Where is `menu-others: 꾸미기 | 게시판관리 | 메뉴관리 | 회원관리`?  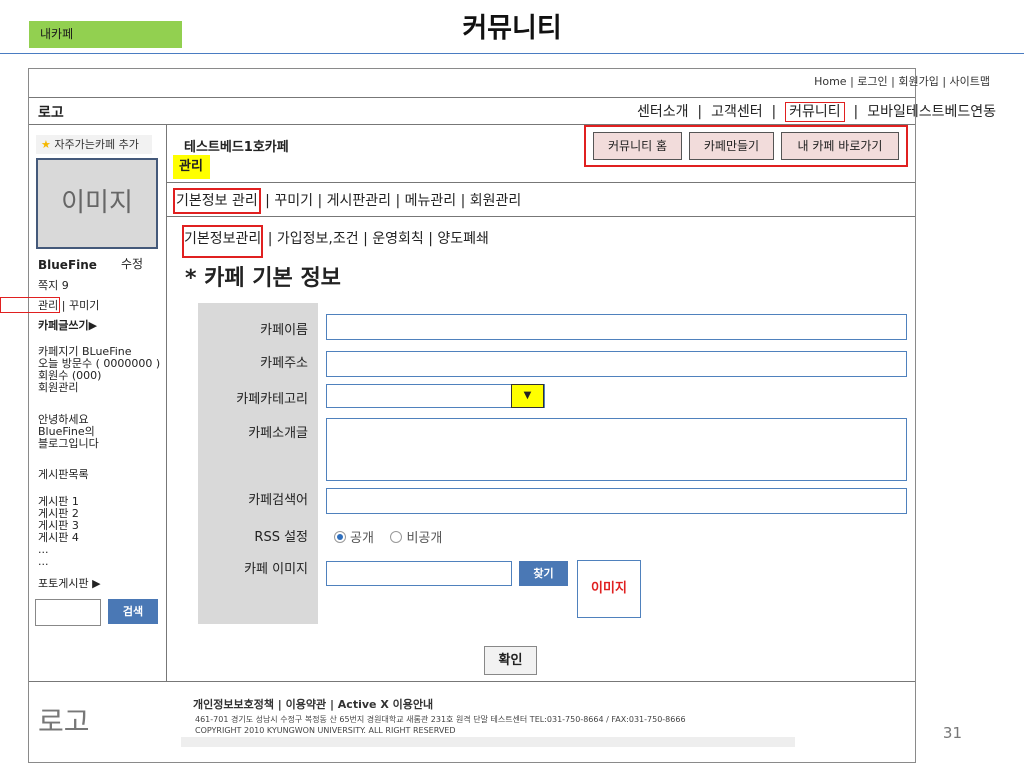
menu-others: 꾸미기 | 게시판관리 | 메뉴관리 | 회원관리 is located at coordinates (397, 201).